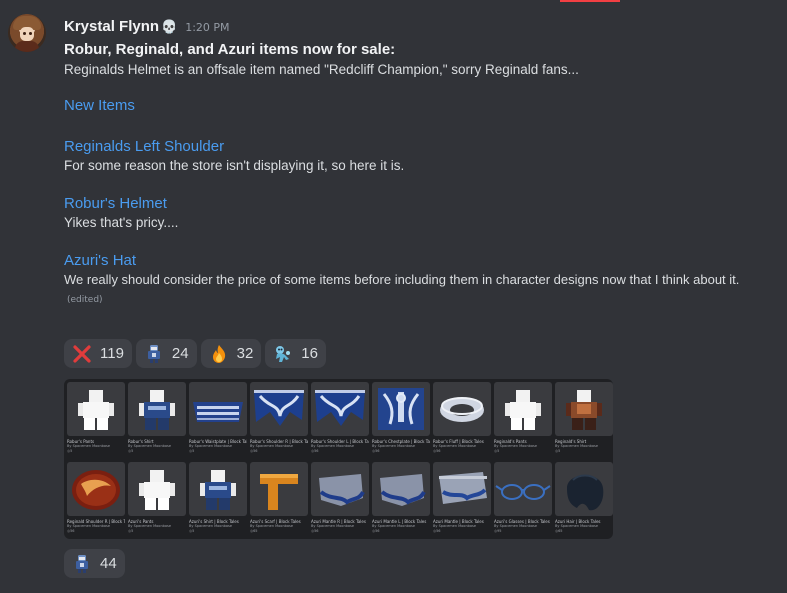 The width and height of the screenshot is (787, 593). Describe the element at coordinates (157, 500) in the screenshot. I see `gallery-item: Azuri's Pants By Spacemen Moonbase ◎5` at that location.